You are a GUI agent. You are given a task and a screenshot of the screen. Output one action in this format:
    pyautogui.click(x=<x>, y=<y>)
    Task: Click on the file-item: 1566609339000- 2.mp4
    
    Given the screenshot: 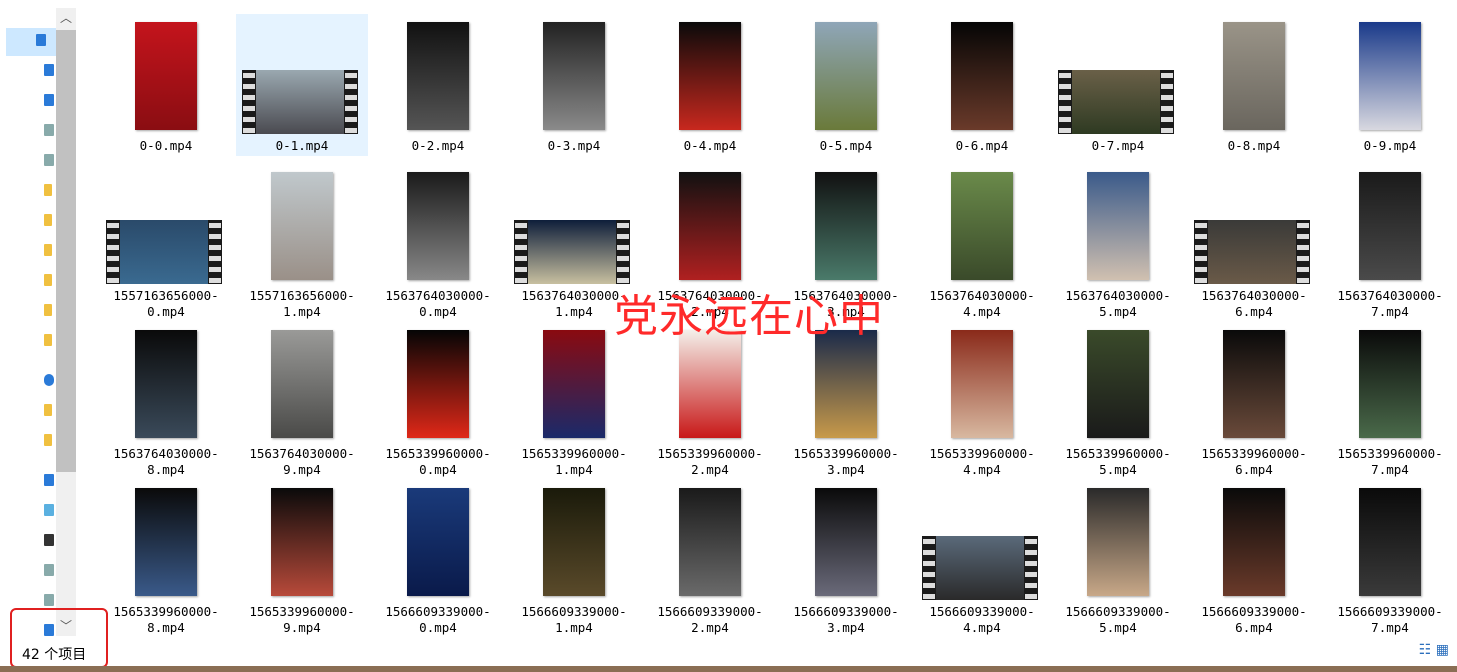 What is the action you would take?
    pyautogui.click(x=710, y=557)
    